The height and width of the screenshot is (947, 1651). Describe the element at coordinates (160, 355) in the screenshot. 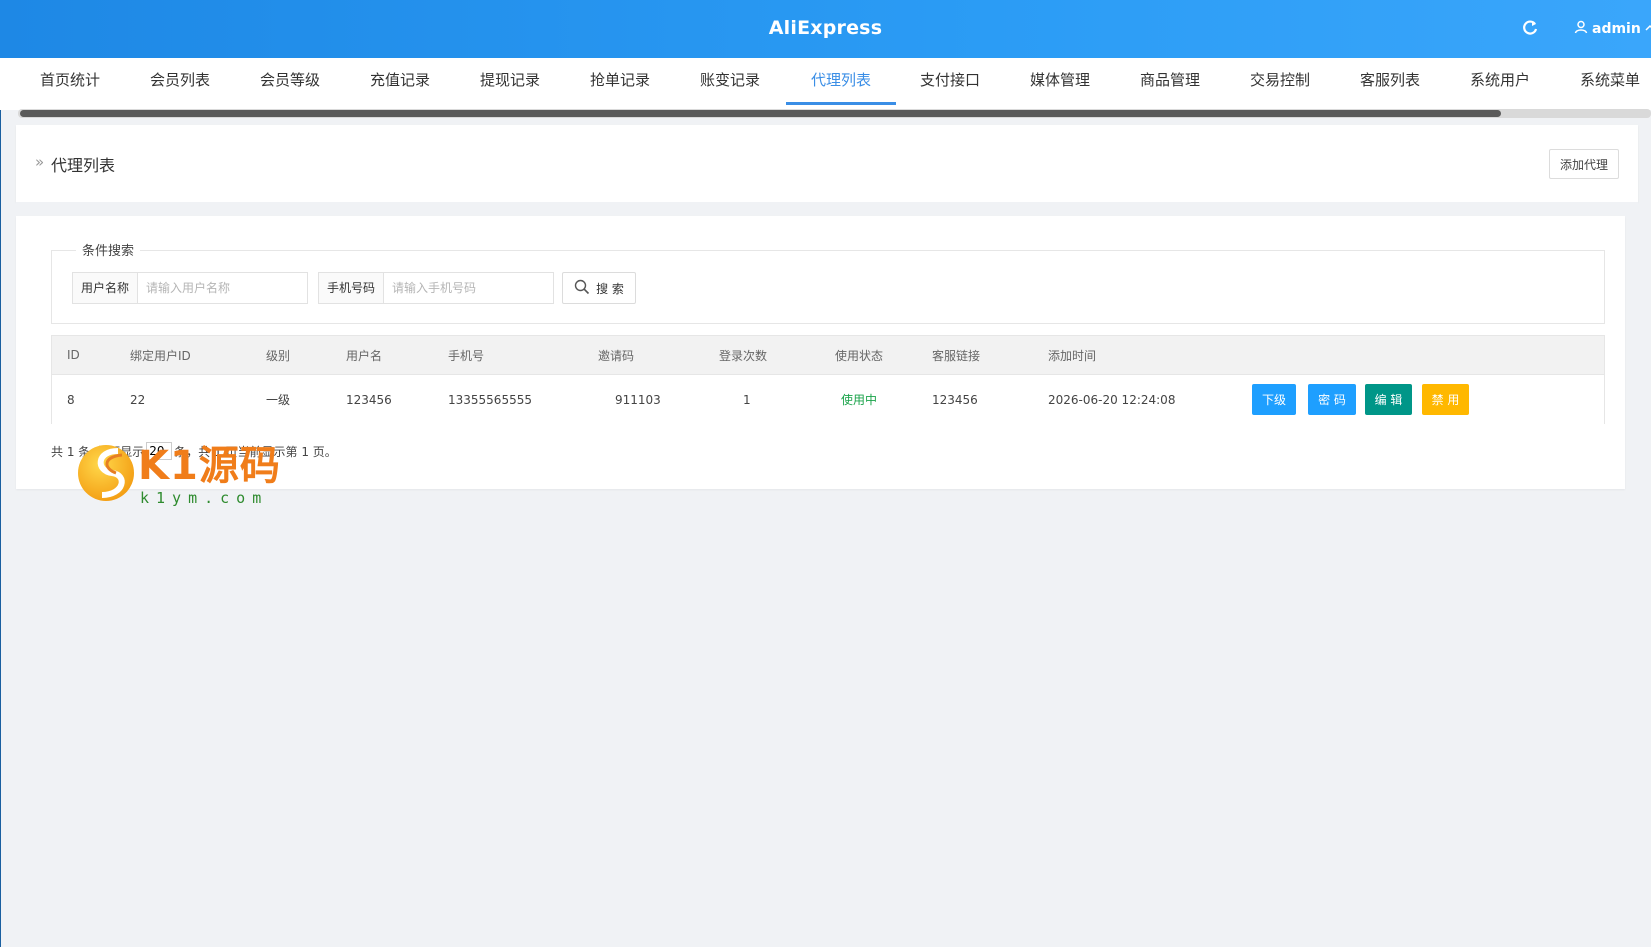

I see `col-bound-user-id: 绑定用户ID` at that location.